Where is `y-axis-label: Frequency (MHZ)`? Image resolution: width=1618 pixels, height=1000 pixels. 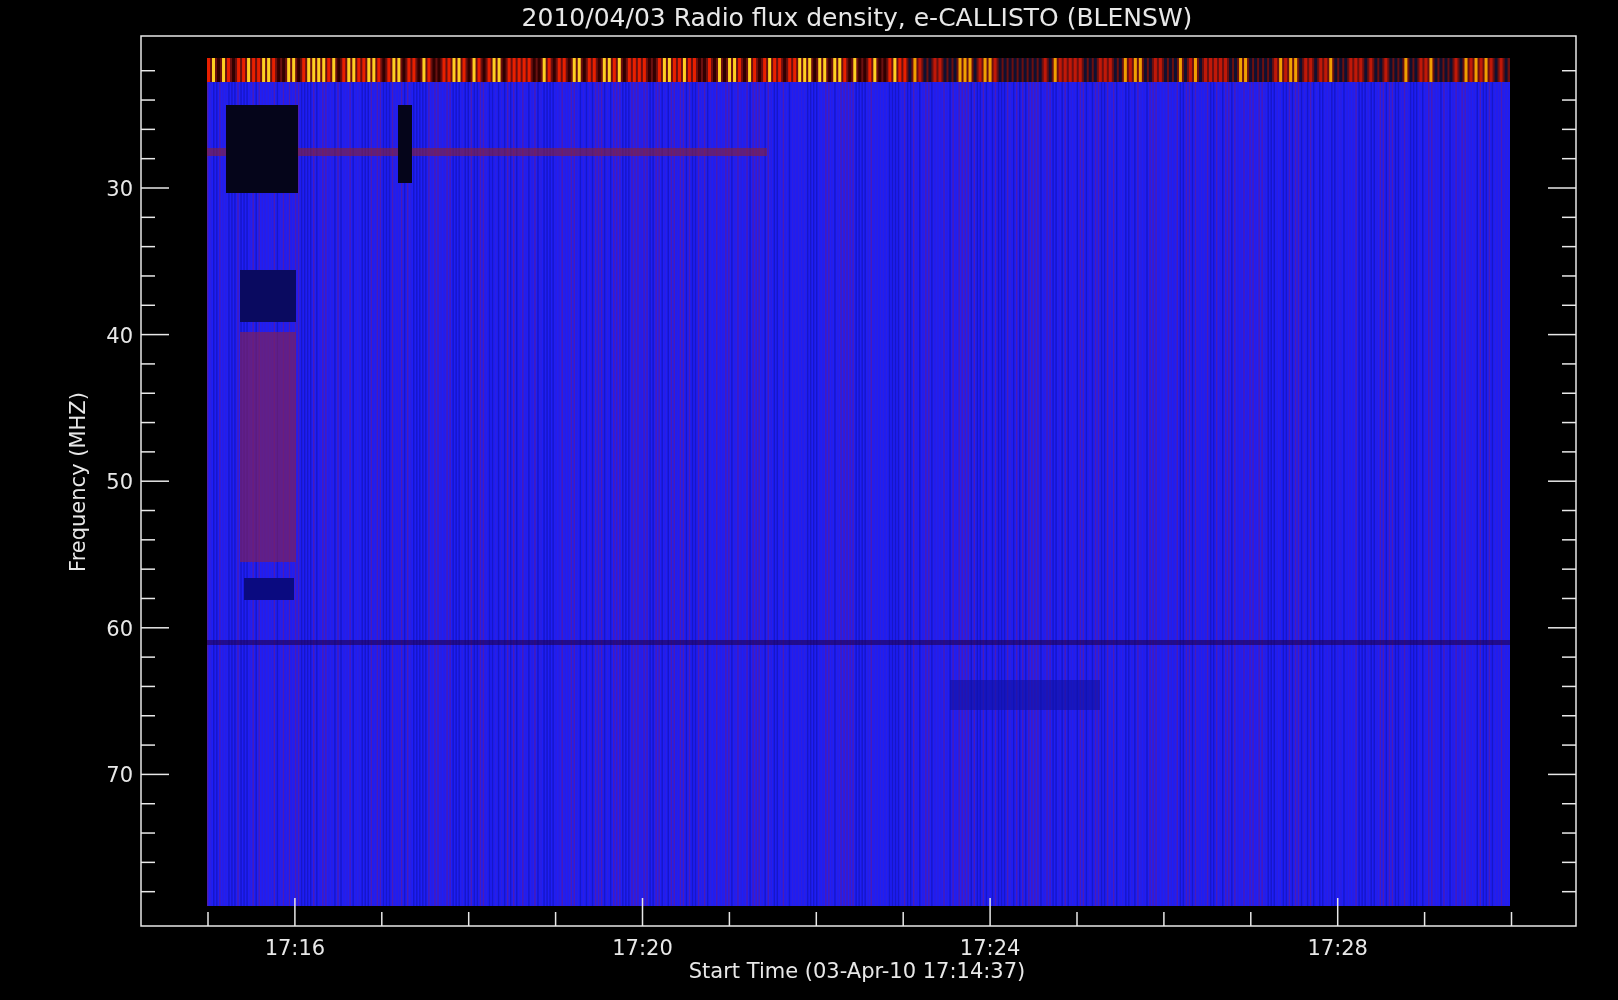 y-axis-label: Frequency (MHZ) is located at coordinates (78, 482).